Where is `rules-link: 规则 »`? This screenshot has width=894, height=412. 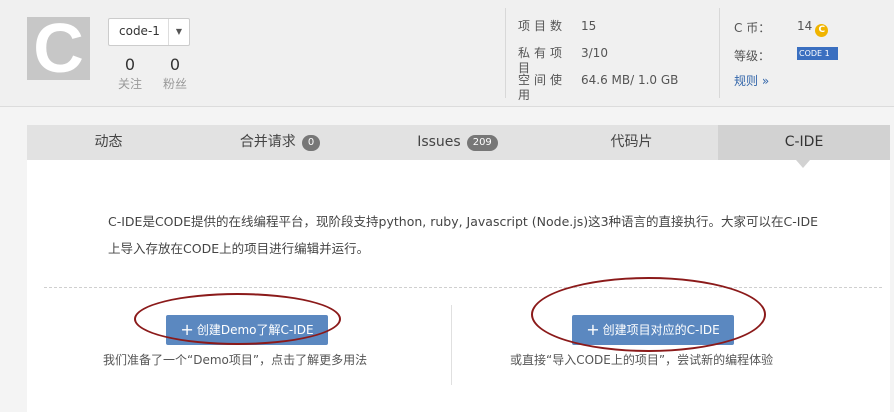
rules-link: 规则 » is located at coordinates (751, 80).